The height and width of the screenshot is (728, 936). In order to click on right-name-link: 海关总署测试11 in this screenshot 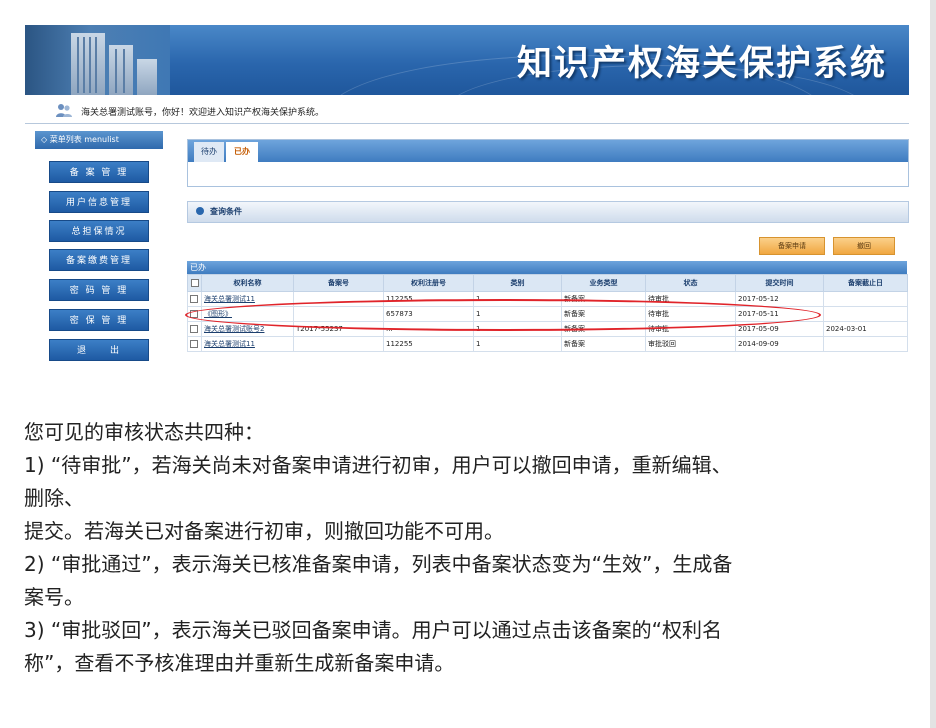, I will do `click(247, 344)`.